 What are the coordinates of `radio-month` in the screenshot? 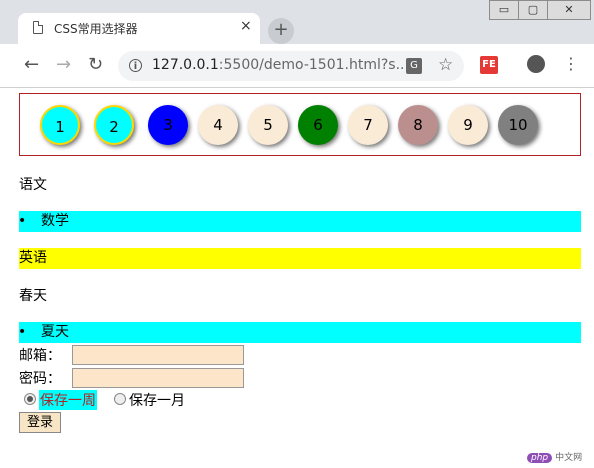 It's located at (120, 399).